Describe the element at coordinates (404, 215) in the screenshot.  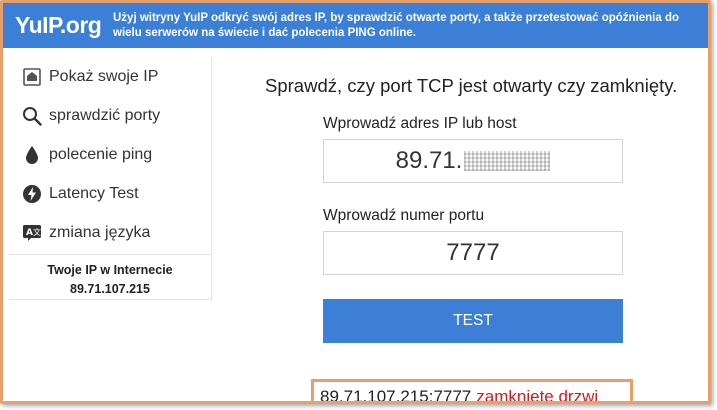
I see `port-label: Wprowadź numer portu` at that location.